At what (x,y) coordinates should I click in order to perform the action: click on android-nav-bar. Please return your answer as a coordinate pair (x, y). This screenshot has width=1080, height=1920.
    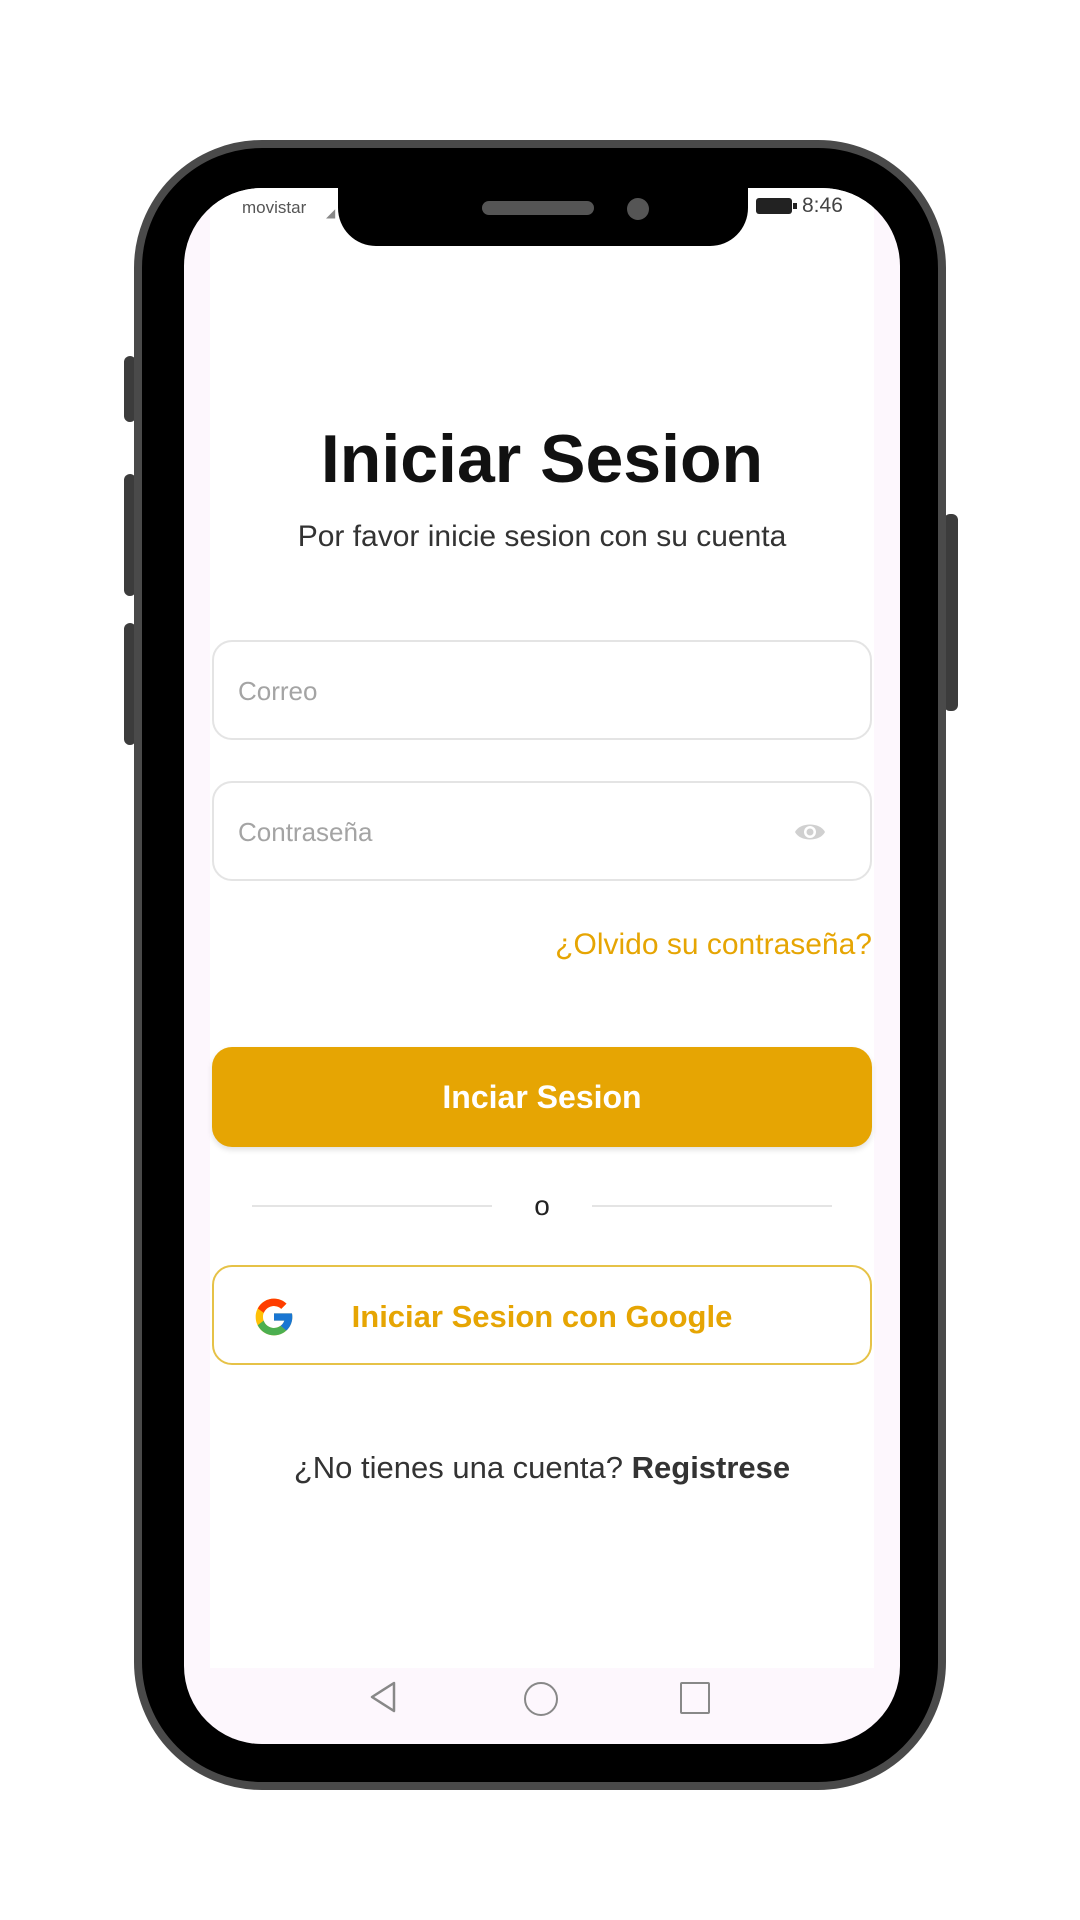
    Looking at the image, I should click on (542, 1706).